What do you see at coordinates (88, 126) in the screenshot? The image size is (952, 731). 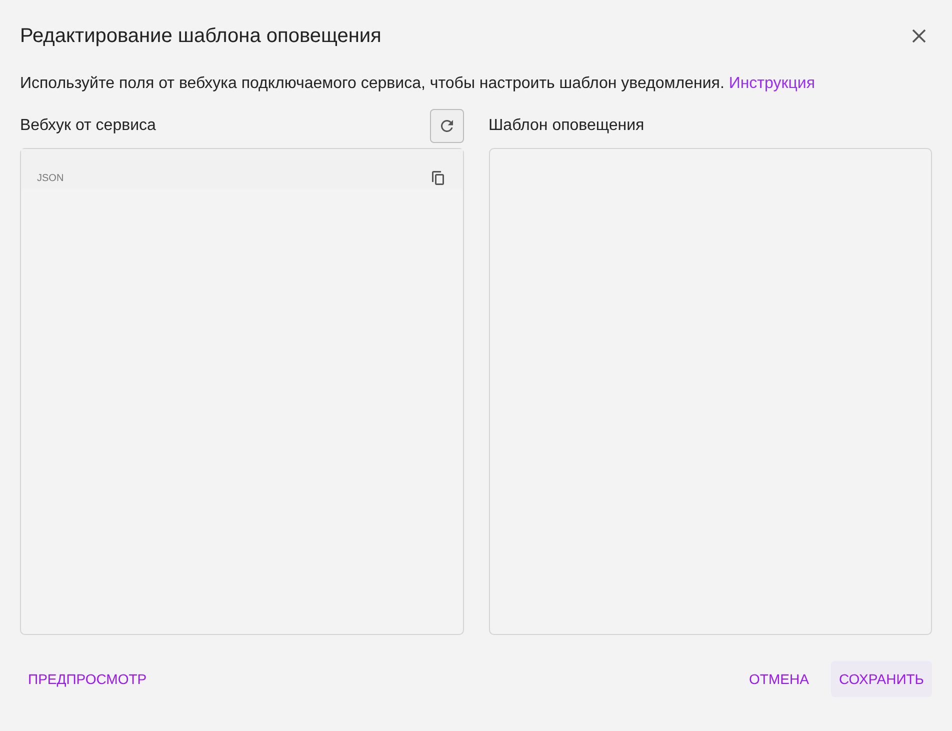 I see `webhook-heading: Вебхук от сервиса` at bounding box center [88, 126].